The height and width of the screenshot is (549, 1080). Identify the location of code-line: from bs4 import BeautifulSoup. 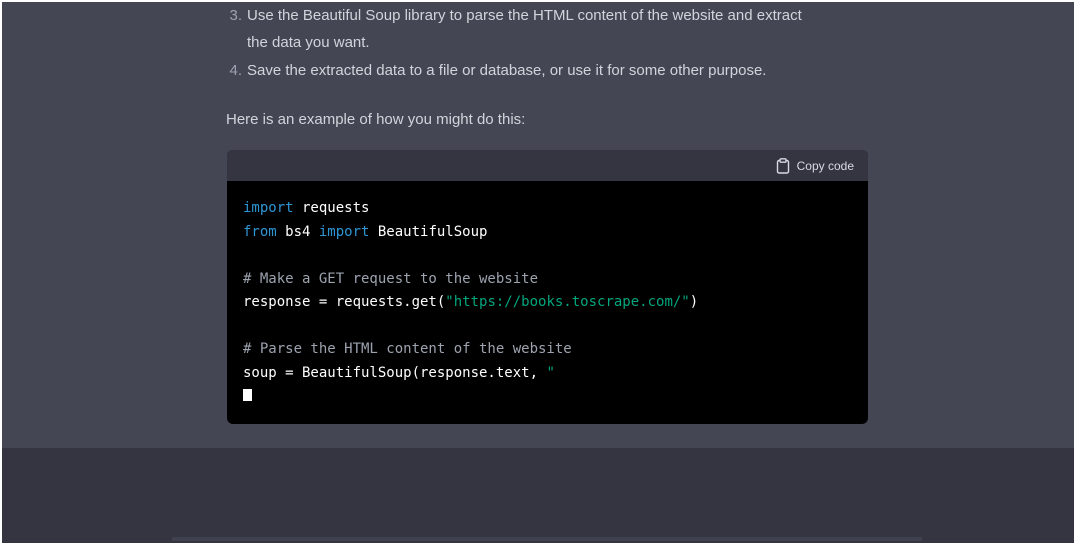
(470, 233).